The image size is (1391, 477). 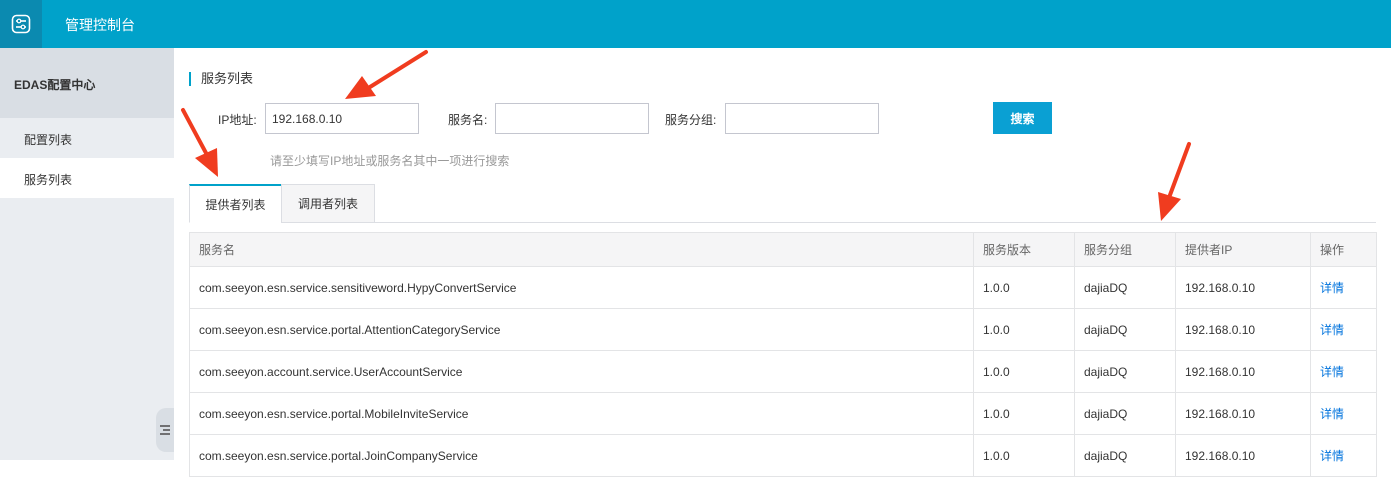 I want to click on column-header-actions: 操作, so click(x=1343, y=249).